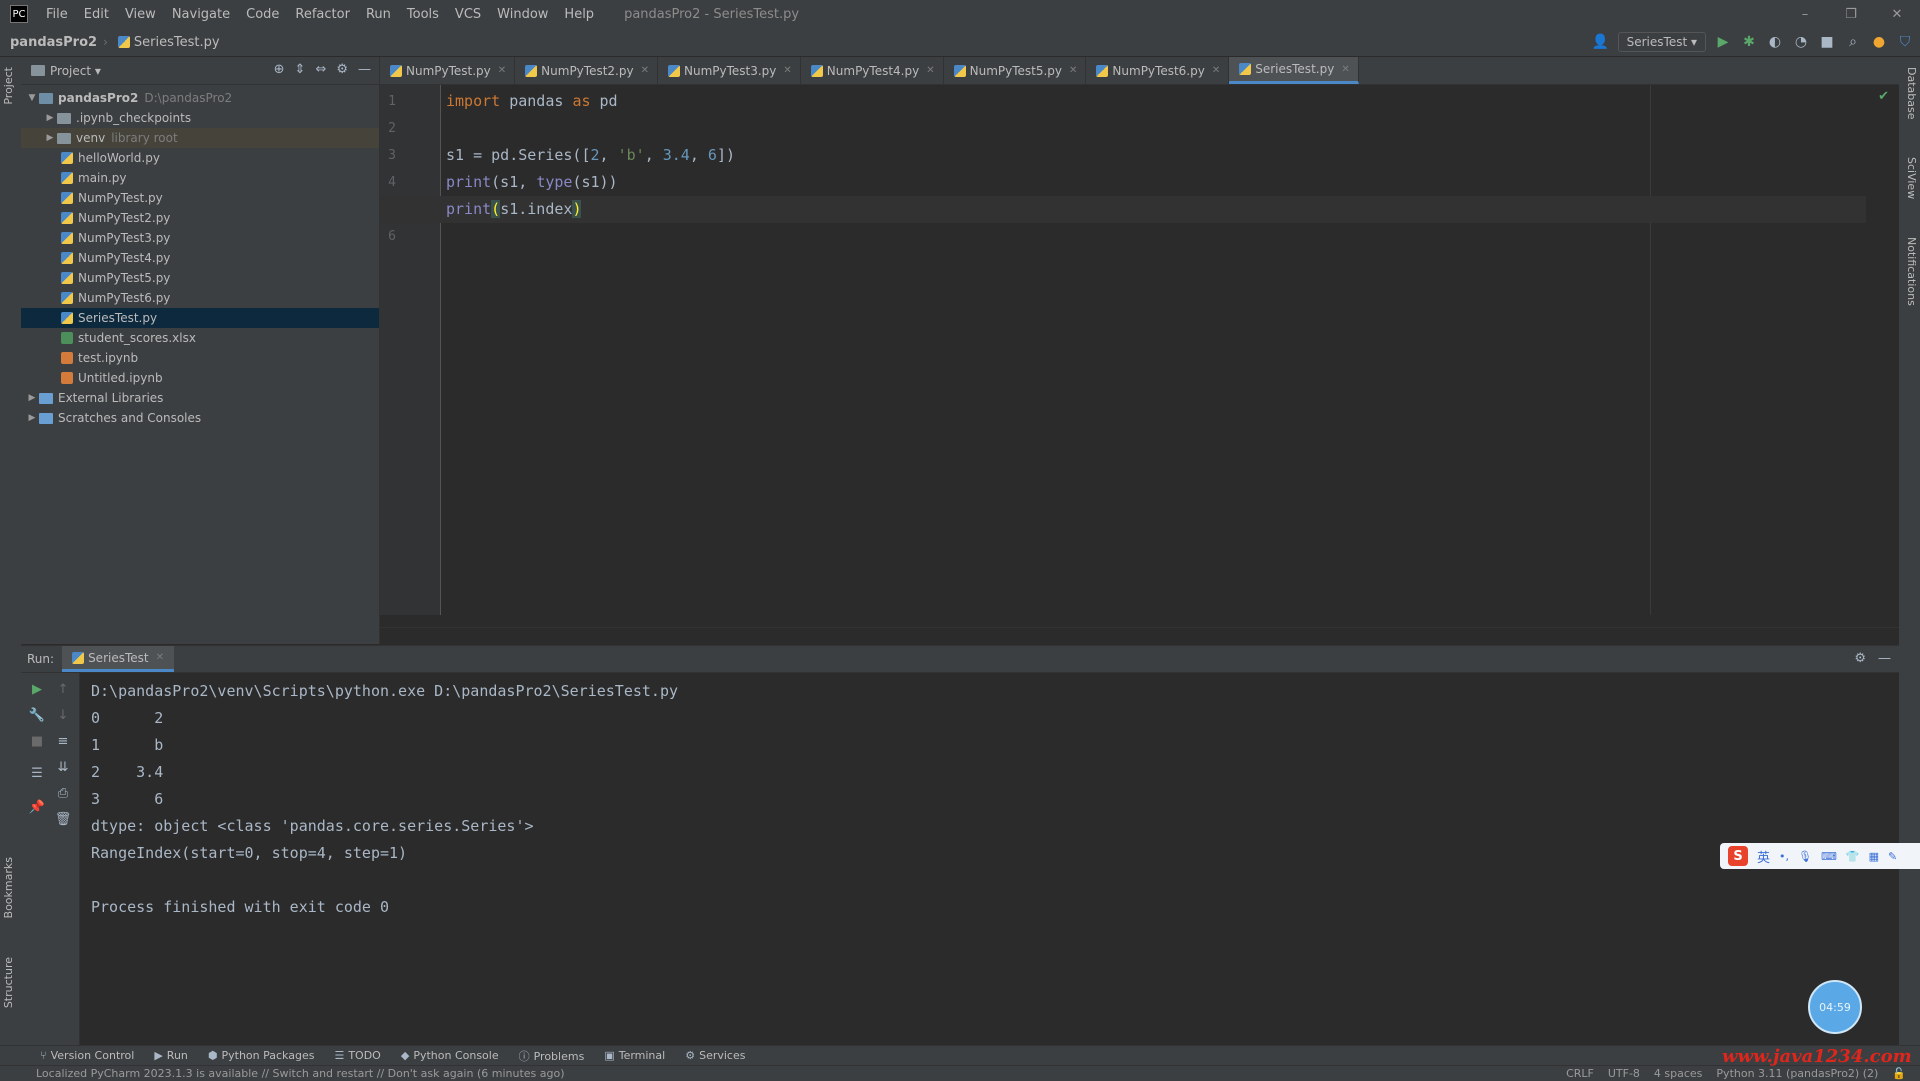 This screenshot has width=1920, height=1081. What do you see at coordinates (522, 14) in the screenshot?
I see `menu-window: Window` at bounding box center [522, 14].